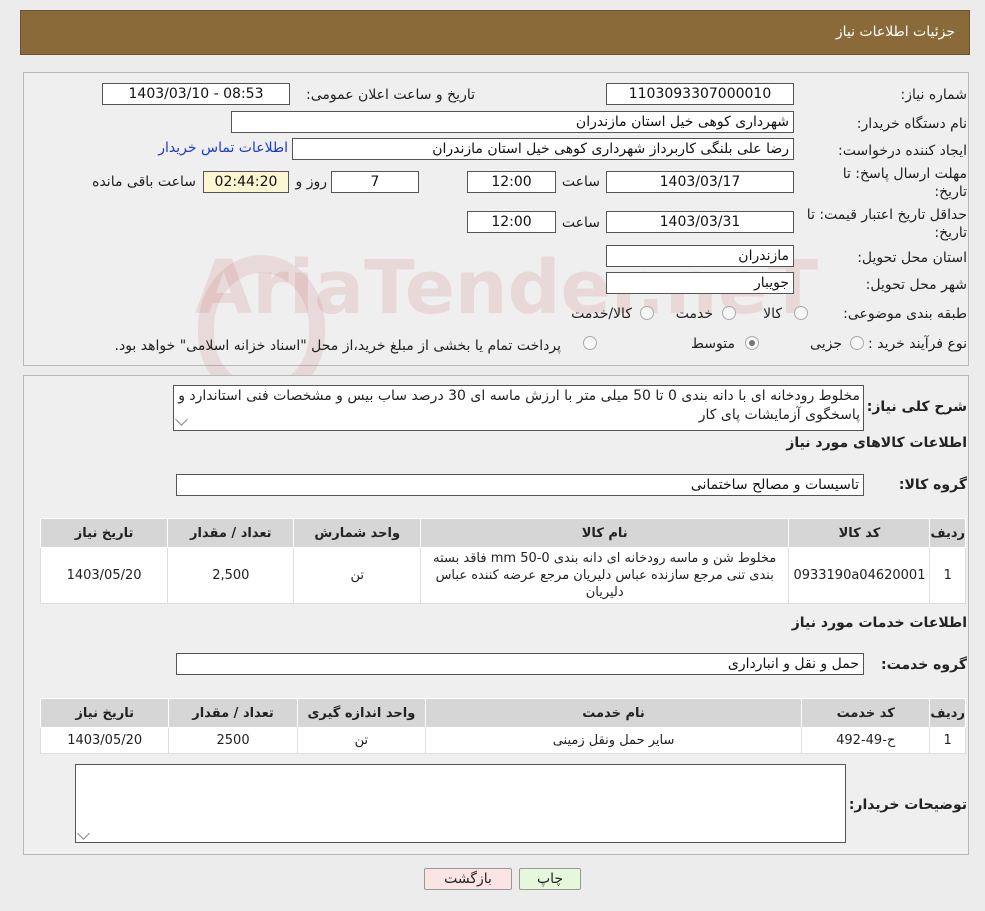 This screenshot has height=911, width=985. Describe the element at coordinates (361, 713) in the screenshot. I see `col-unit: واحد اندازه گیری` at that location.